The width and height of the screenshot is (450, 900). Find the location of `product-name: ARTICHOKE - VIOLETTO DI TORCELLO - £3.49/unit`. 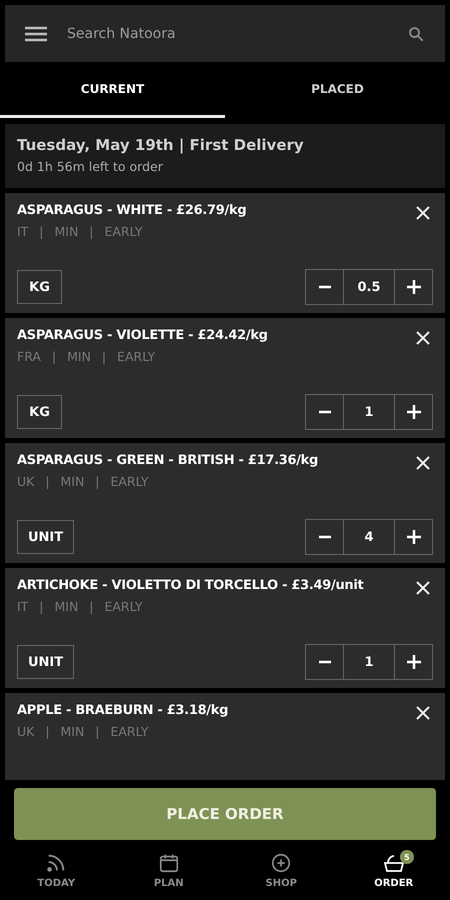

product-name: ARTICHOKE - VIOLETTO DI TORCELLO - £3.49/unit is located at coordinates (190, 585).